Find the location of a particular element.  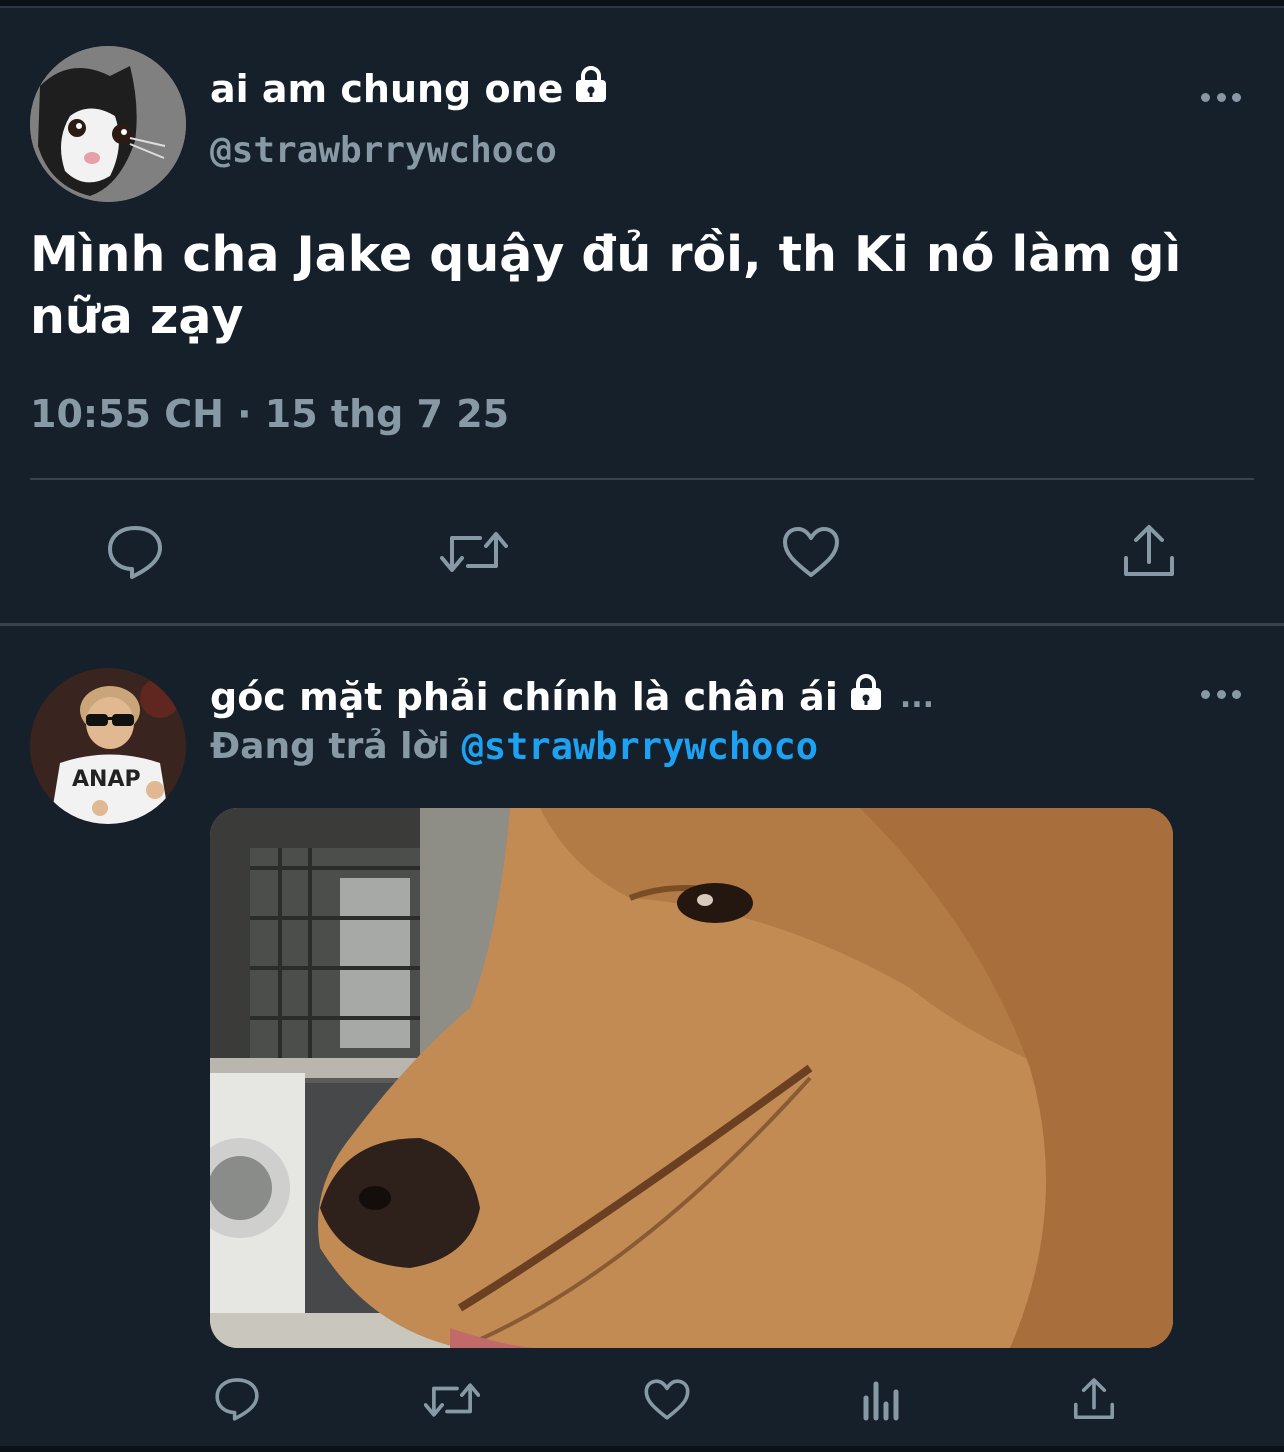

boy-avatar-image: ANAP is located at coordinates (108, 746).